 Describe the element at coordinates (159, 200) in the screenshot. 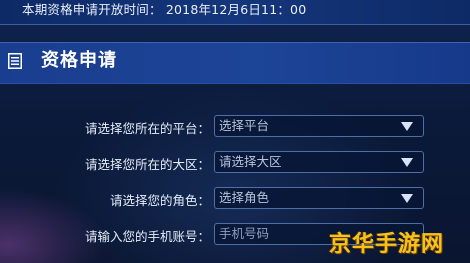

I see `role-label: 请选择您的角色：` at that location.